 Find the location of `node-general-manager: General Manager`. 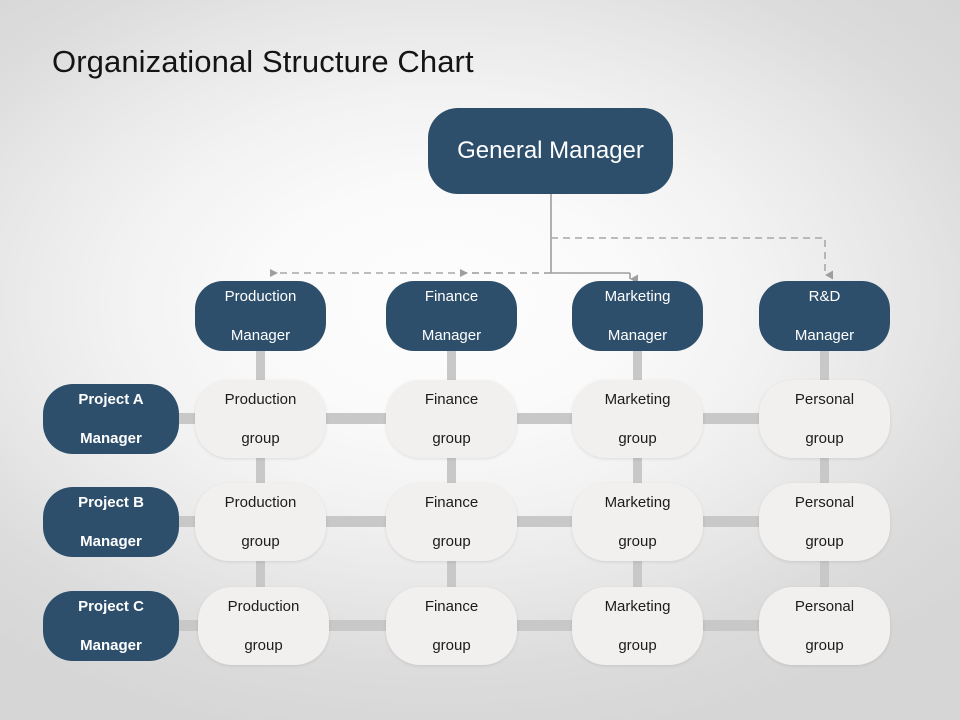

node-general-manager: General Manager is located at coordinates (550, 151).